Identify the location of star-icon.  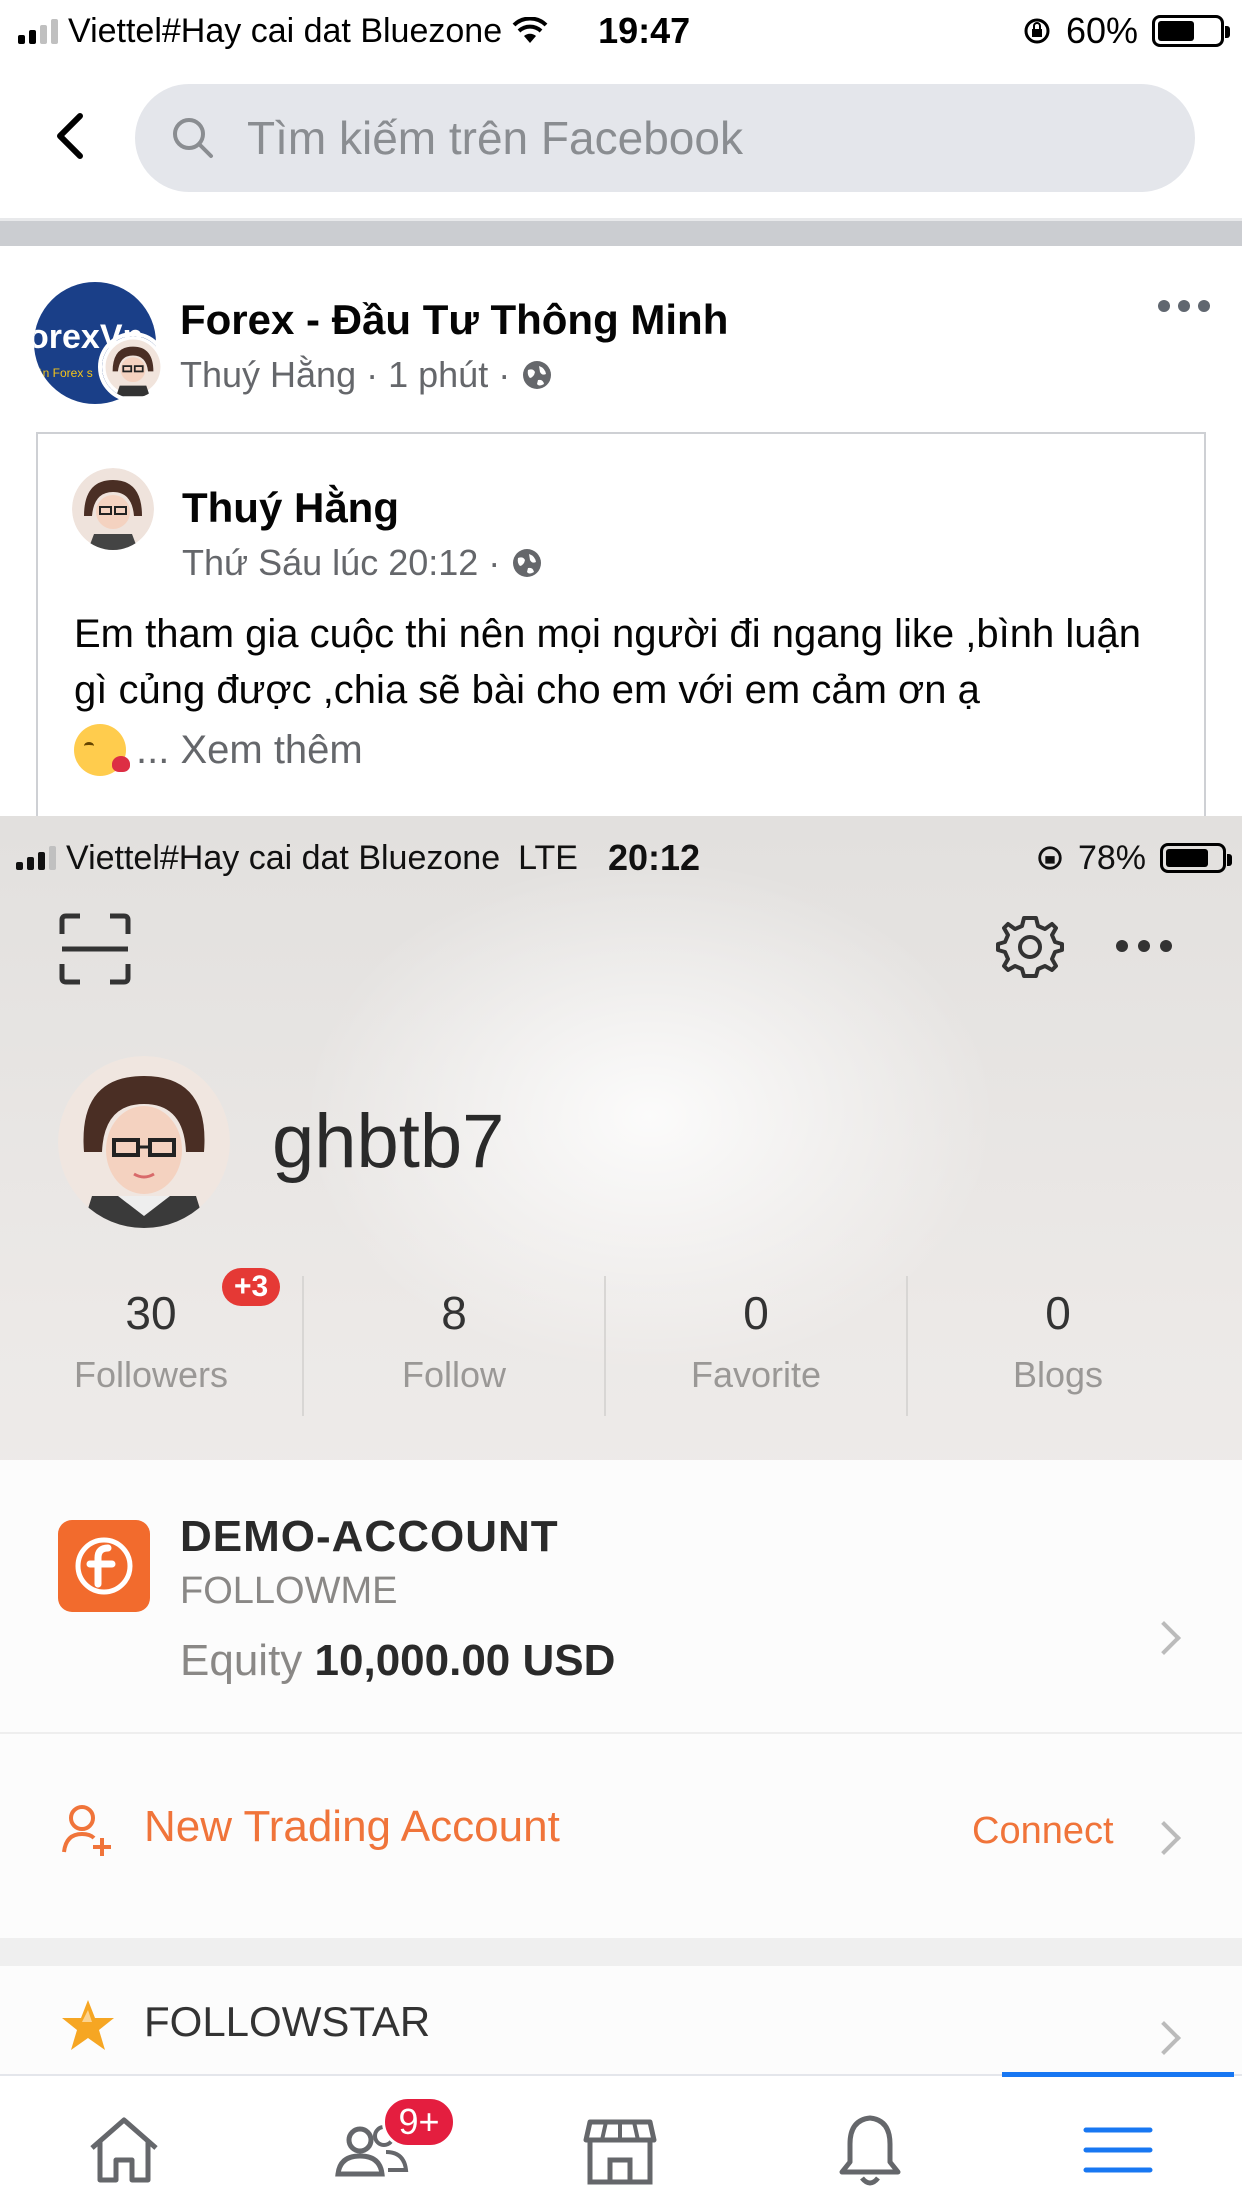
(88, 2025).